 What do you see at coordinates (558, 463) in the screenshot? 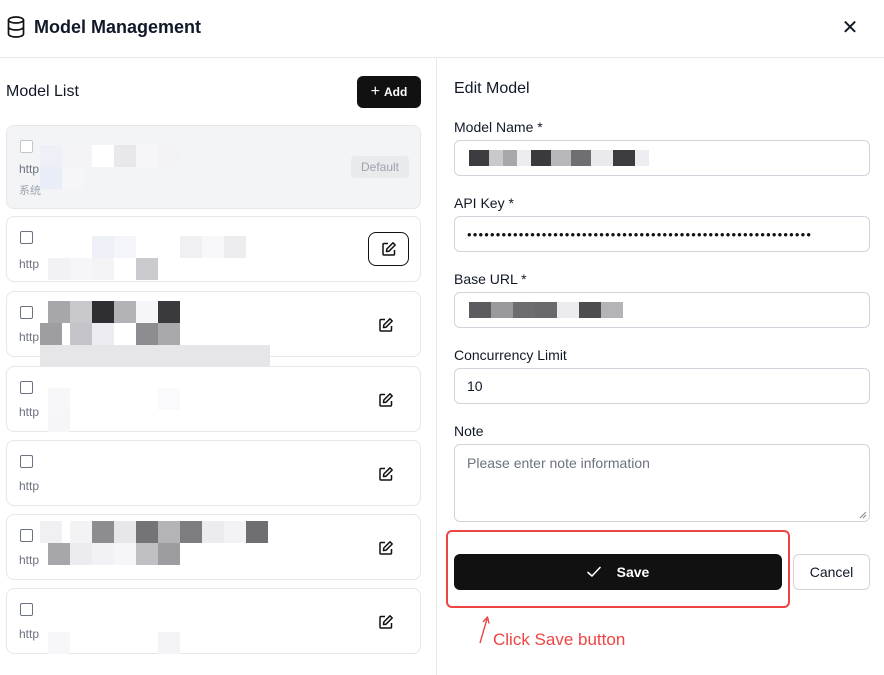
I see `note-placeholder: Please enter note information` at bounding box center [558, 463].